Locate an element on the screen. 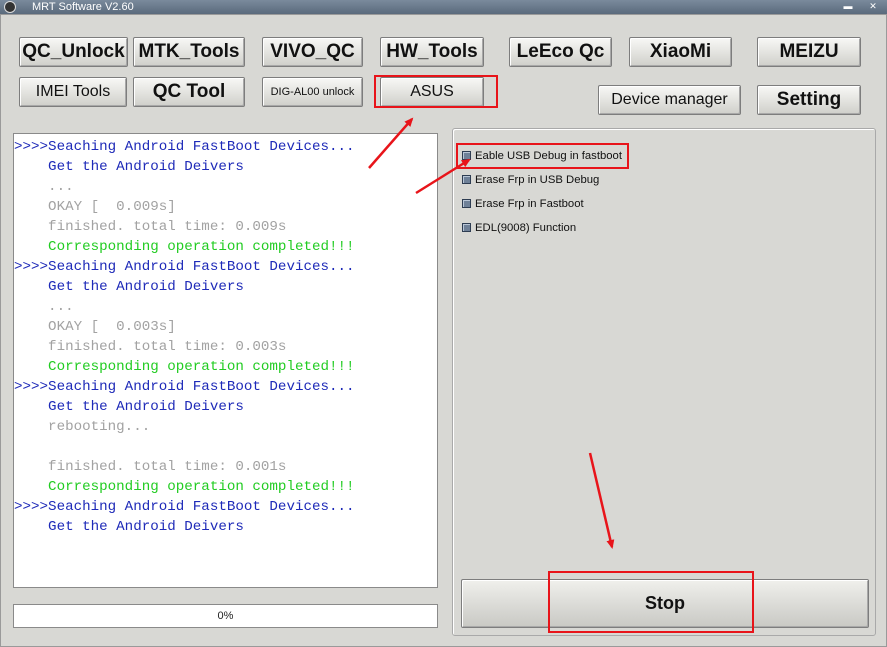 Image resolution: width=887 pixels, height=647 pixels. vivo-qc-button: VIVO_QC is located at coordinates (312, 52).